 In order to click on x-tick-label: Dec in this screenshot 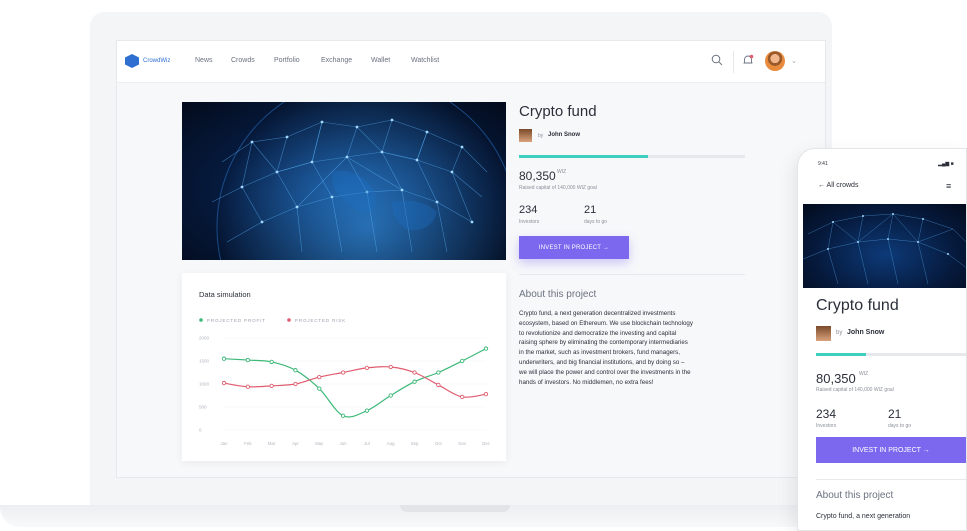, I will do `click(486, 443)`.